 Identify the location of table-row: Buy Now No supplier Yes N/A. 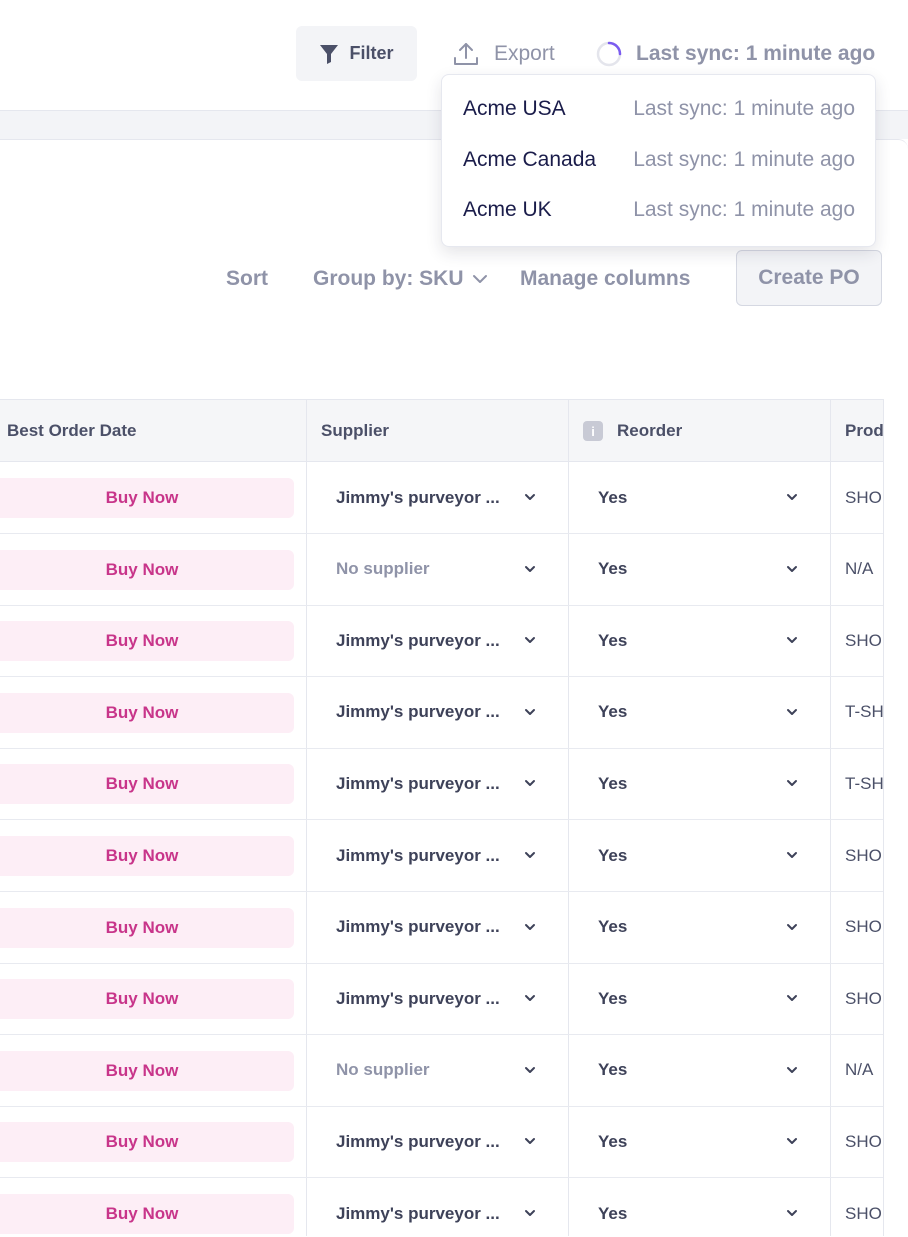
(441, 570).